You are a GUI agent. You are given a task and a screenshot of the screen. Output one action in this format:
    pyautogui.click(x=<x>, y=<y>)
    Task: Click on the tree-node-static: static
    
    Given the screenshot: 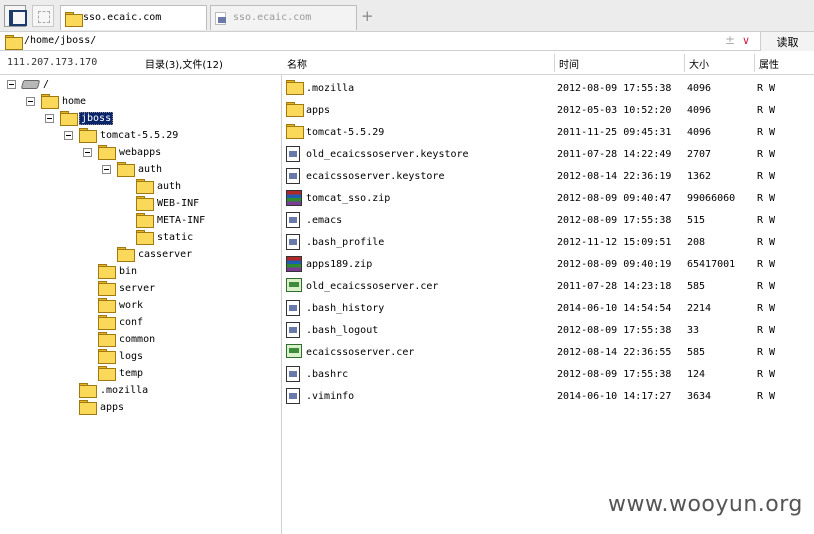 What is the action you would take?
    pyautogui.click(x=186, y=237)
    